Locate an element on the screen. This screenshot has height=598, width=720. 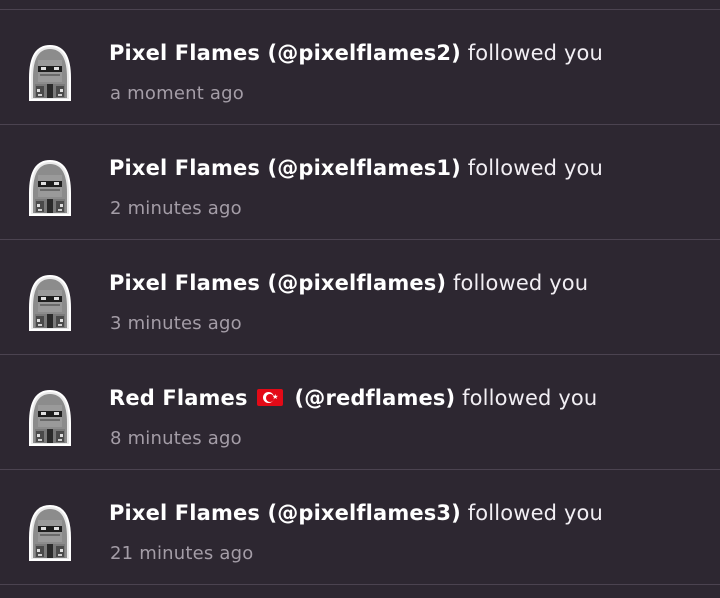
user-handle: (@pixelflames3) is located at coordinates (364, 513).